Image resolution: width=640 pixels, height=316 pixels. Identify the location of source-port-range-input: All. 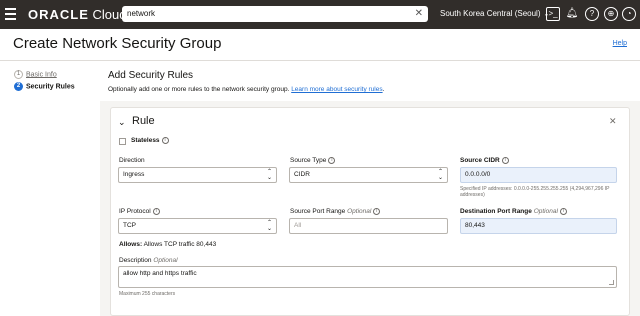
(368, 226).